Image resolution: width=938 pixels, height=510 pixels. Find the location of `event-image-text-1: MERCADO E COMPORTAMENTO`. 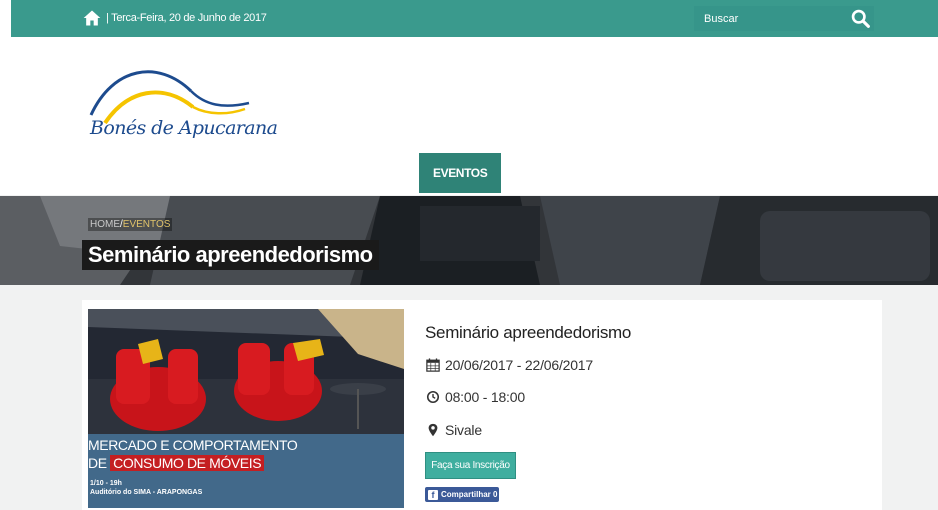

event-image-text-1: MERCADO E COMPORTAMENTO is located at coordinates (193, 445).